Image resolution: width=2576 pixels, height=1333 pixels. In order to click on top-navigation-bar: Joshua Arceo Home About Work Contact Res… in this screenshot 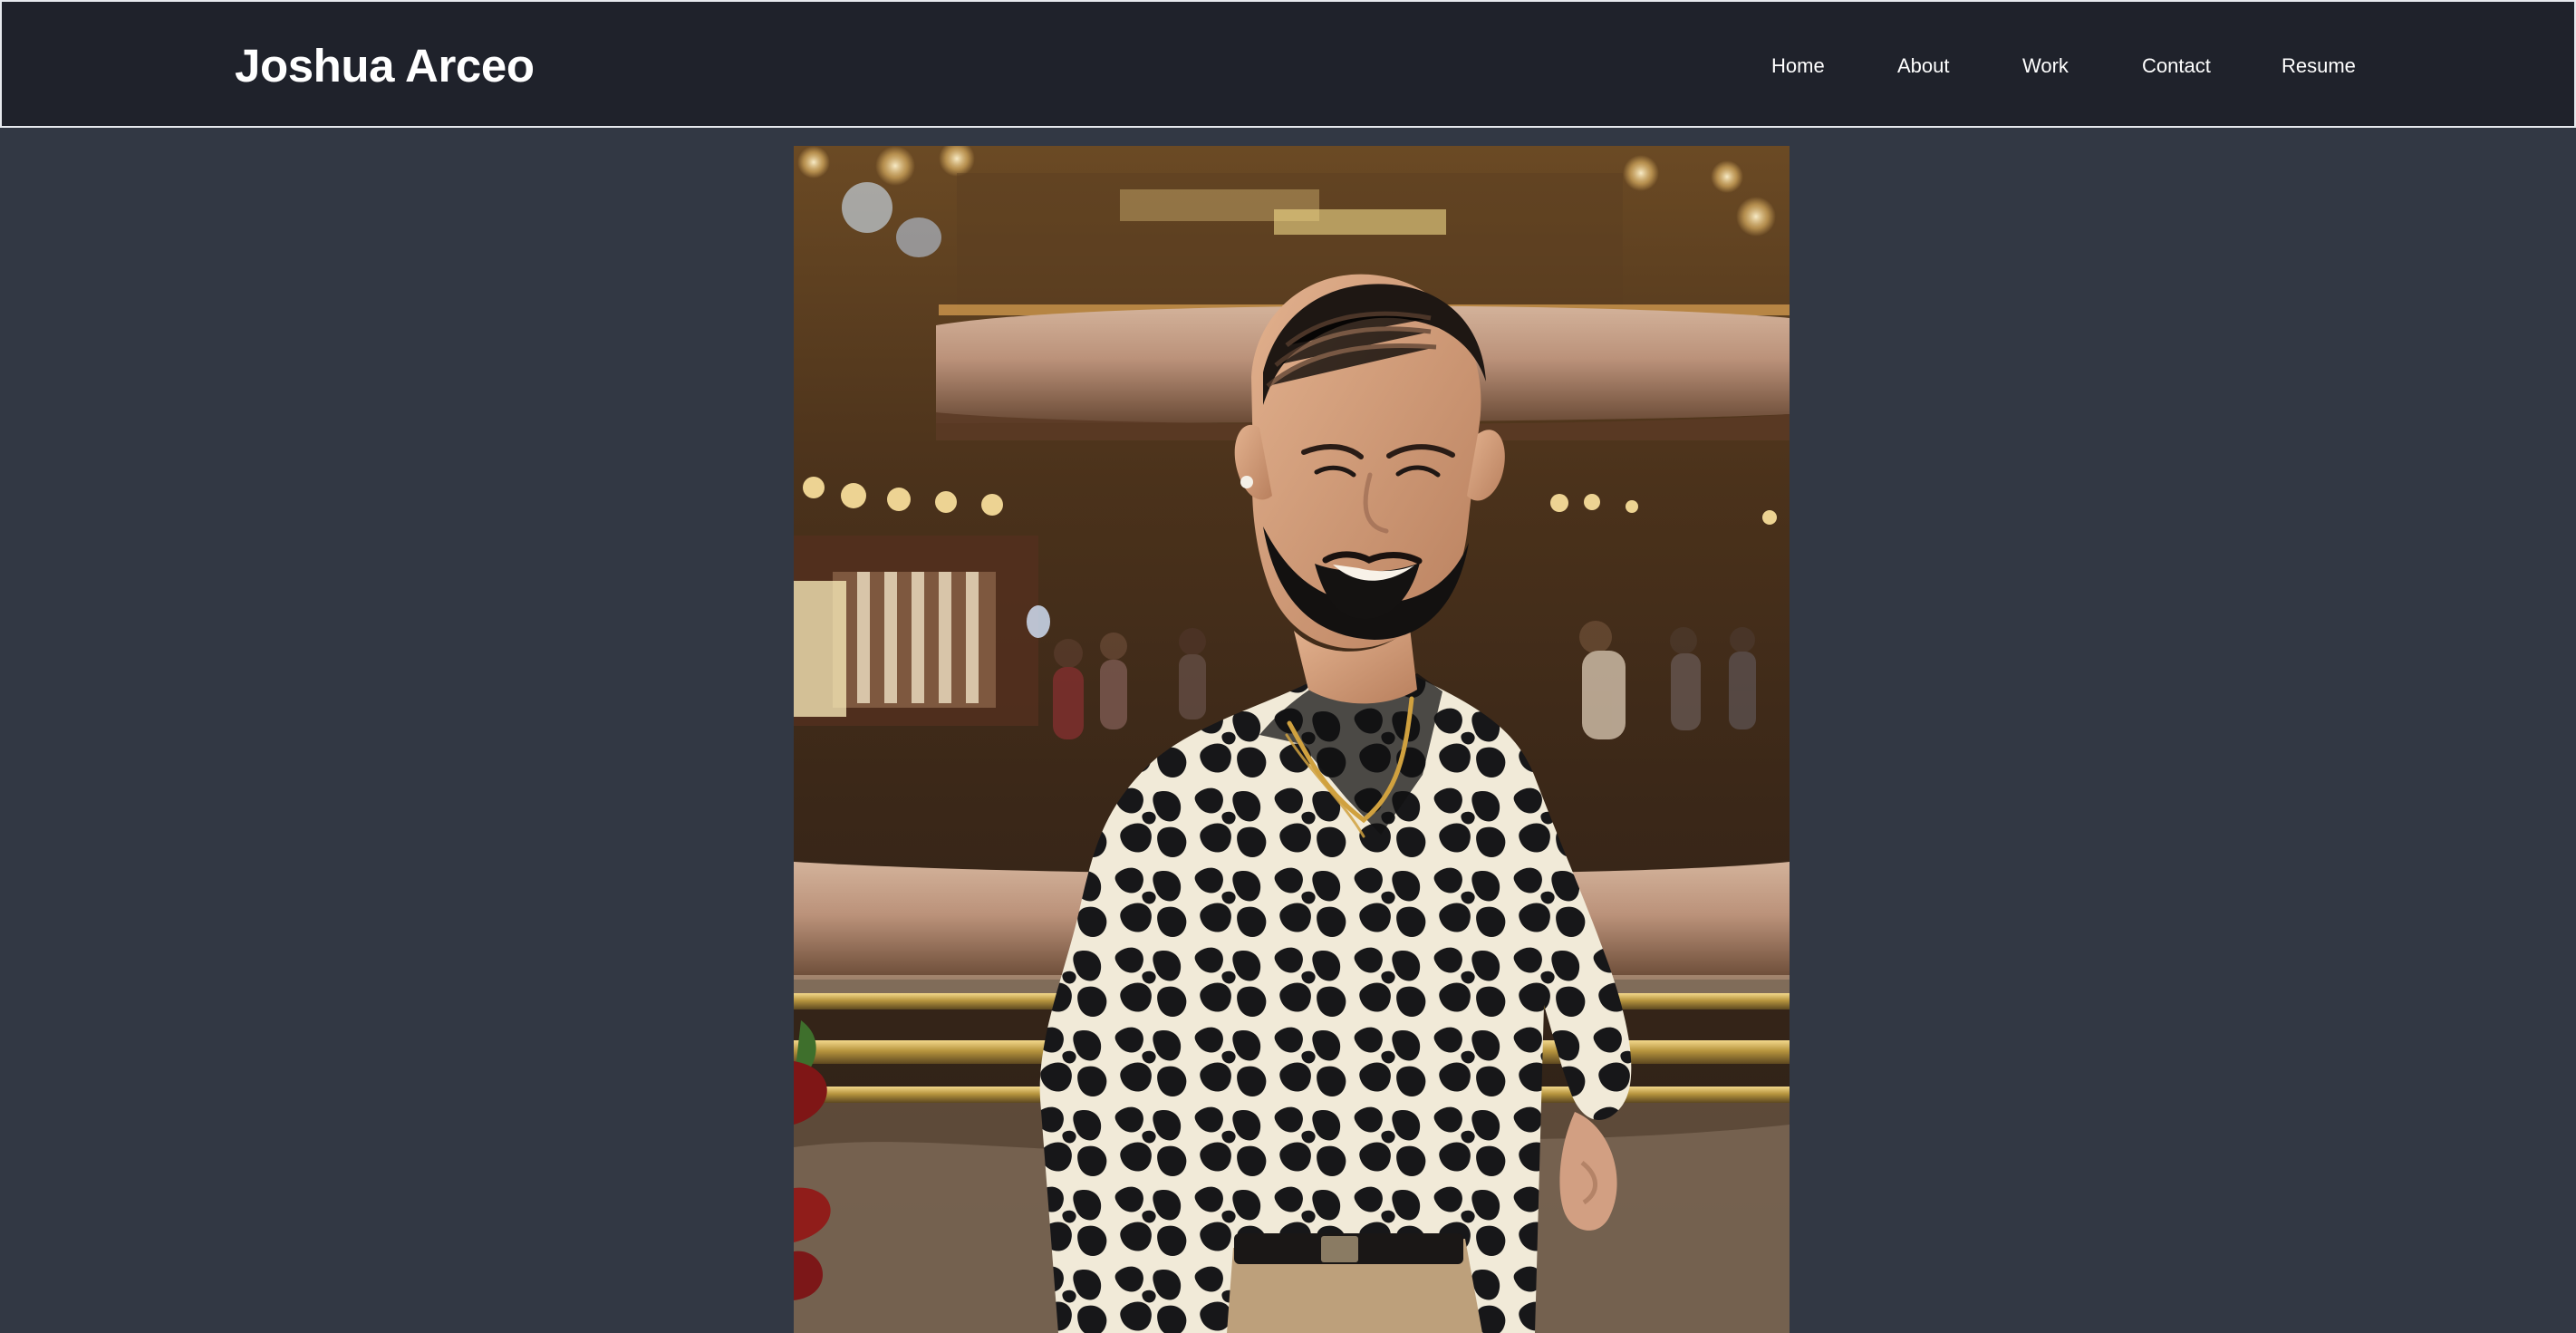, I will do `click(1288, 64)`.